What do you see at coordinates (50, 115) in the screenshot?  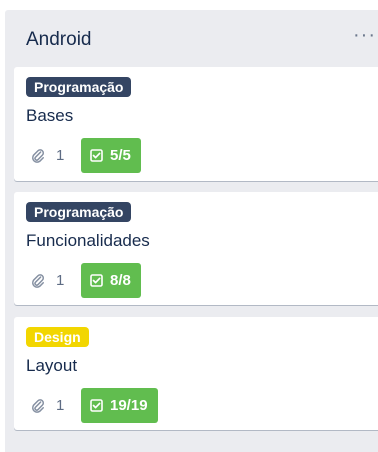 I see `card-title: Bases` at bounding box center [50, 115].